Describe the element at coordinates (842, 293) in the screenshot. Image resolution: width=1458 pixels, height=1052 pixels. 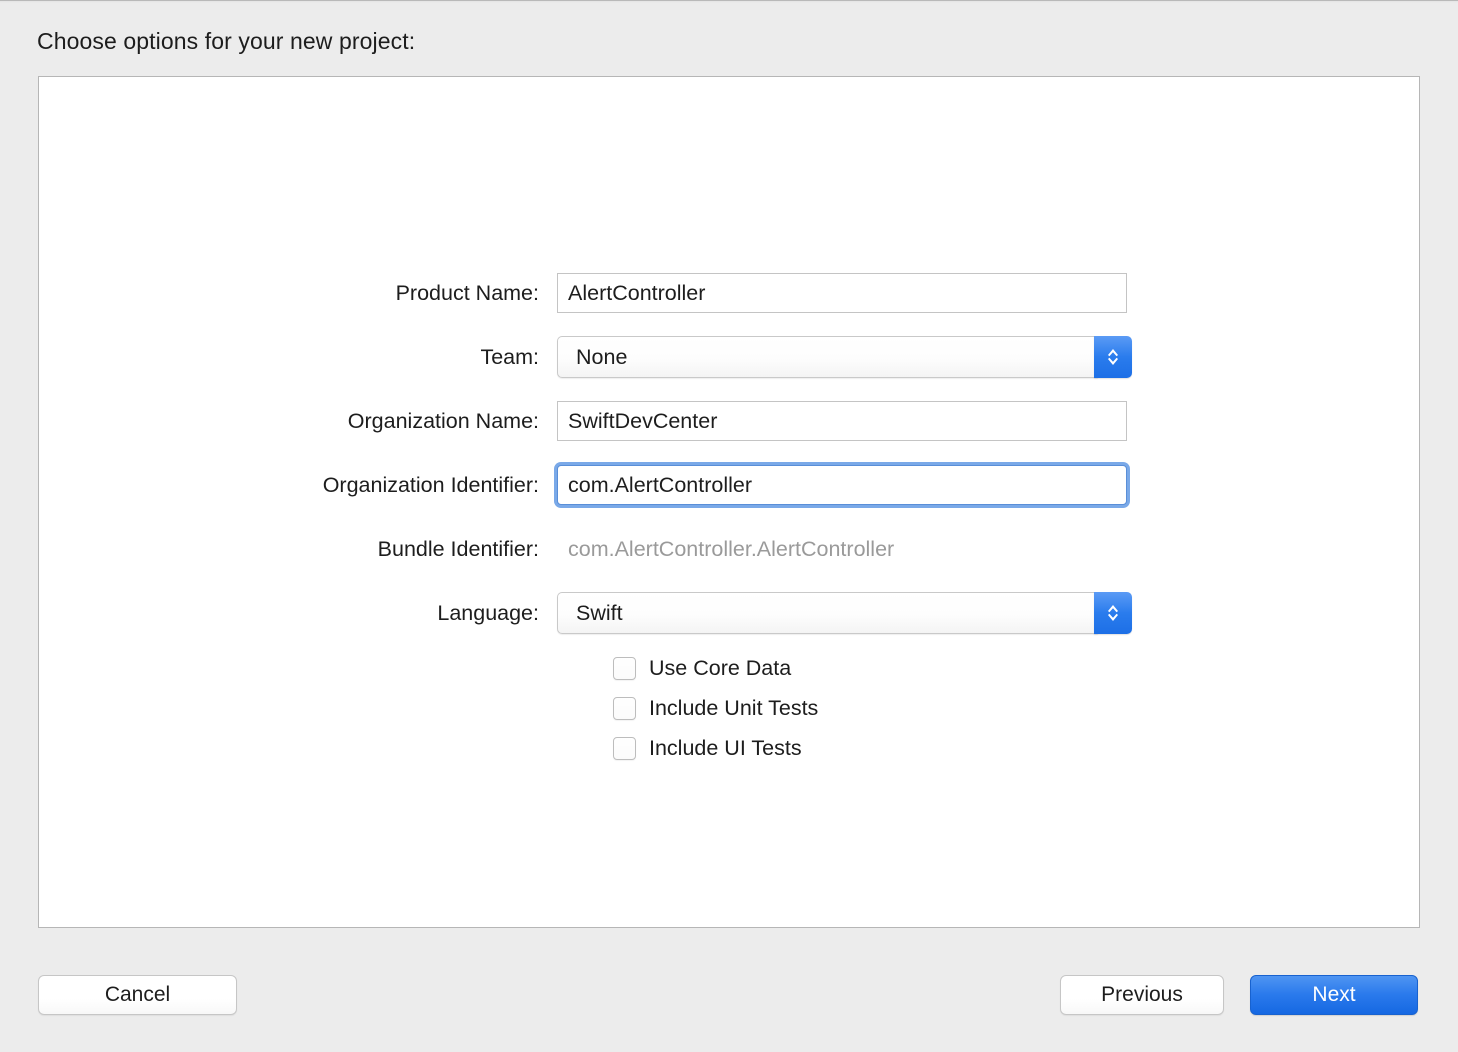
I see `product-name-input` at that location.